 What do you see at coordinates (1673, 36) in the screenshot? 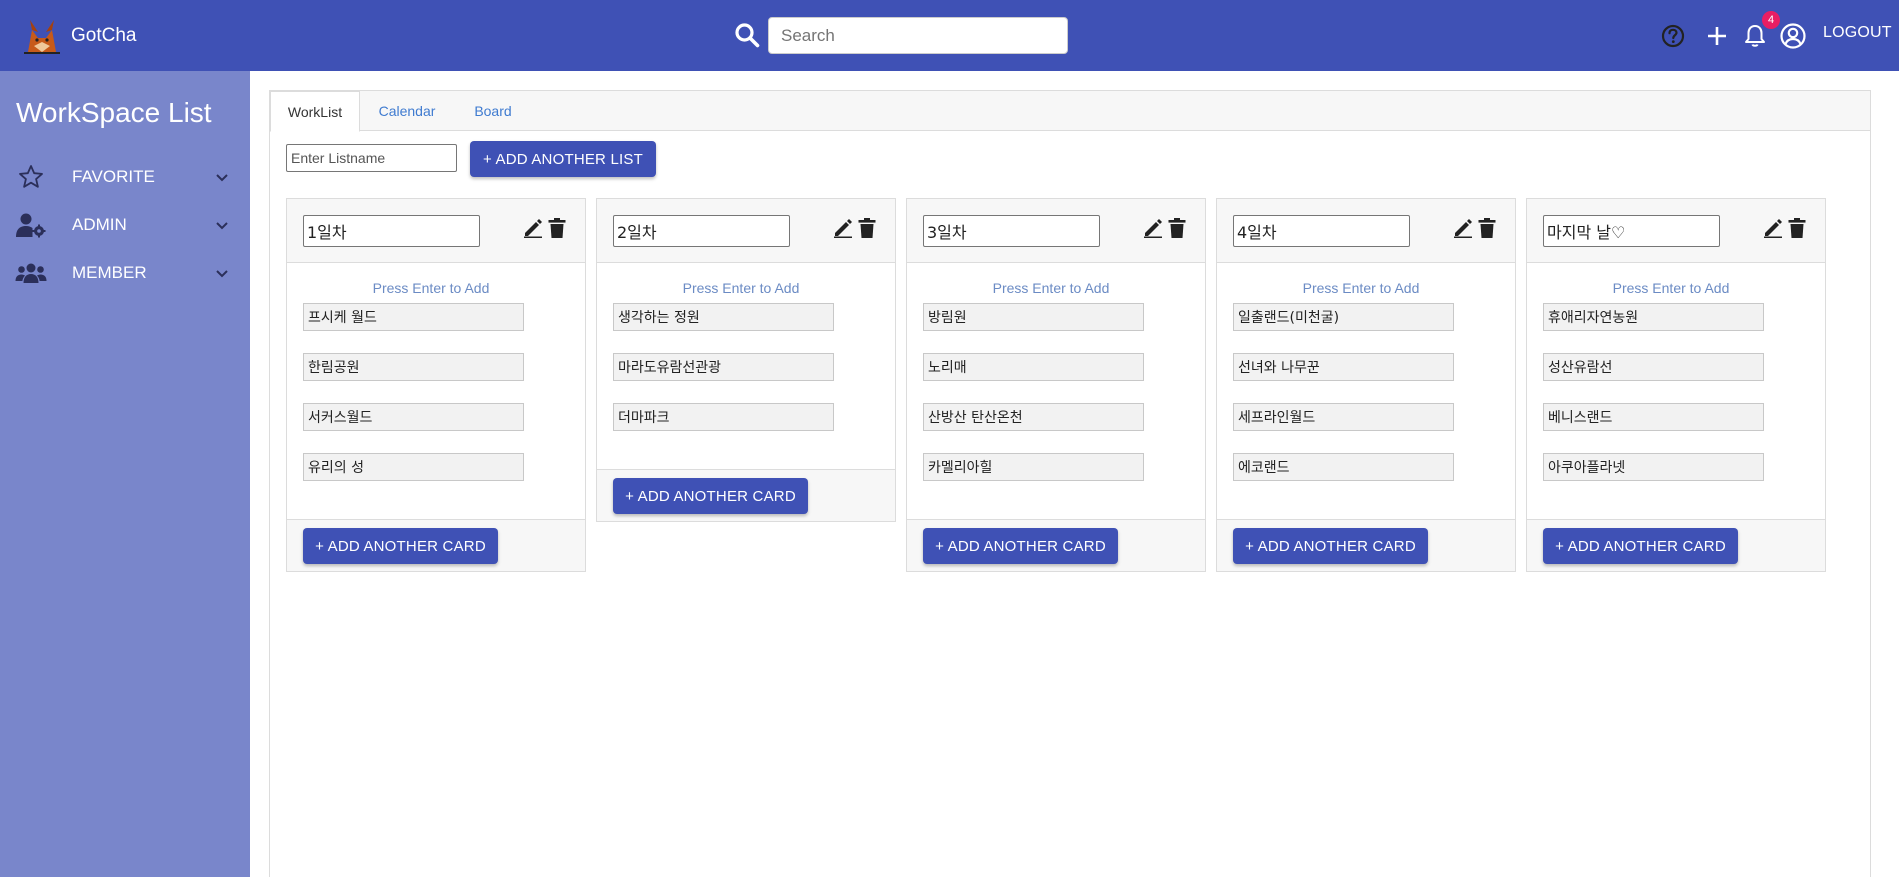
I see `help-icon` at bounding box center [1673, 36].